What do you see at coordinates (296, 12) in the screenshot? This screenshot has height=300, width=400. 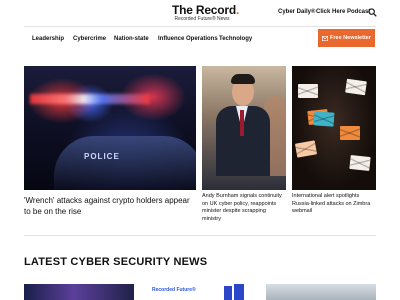 I see `cyber-daily-link: Cyber Daily®` at bounding box center [296, 12].